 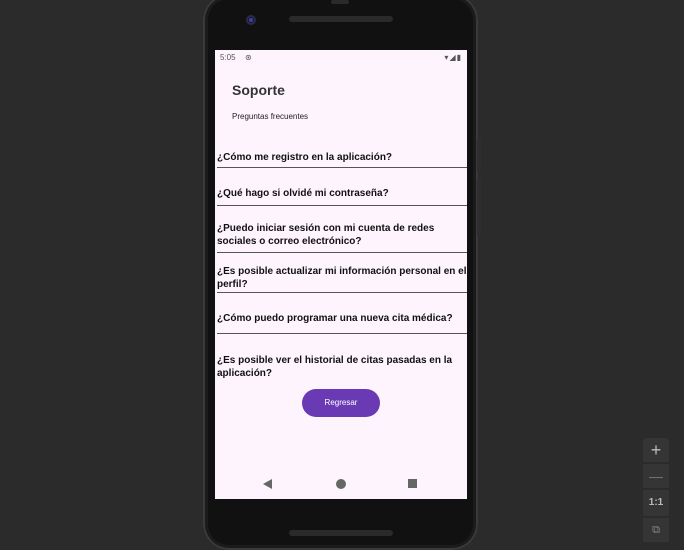 I want to click on zoom-in-button: +, so click(x=656, y=450).